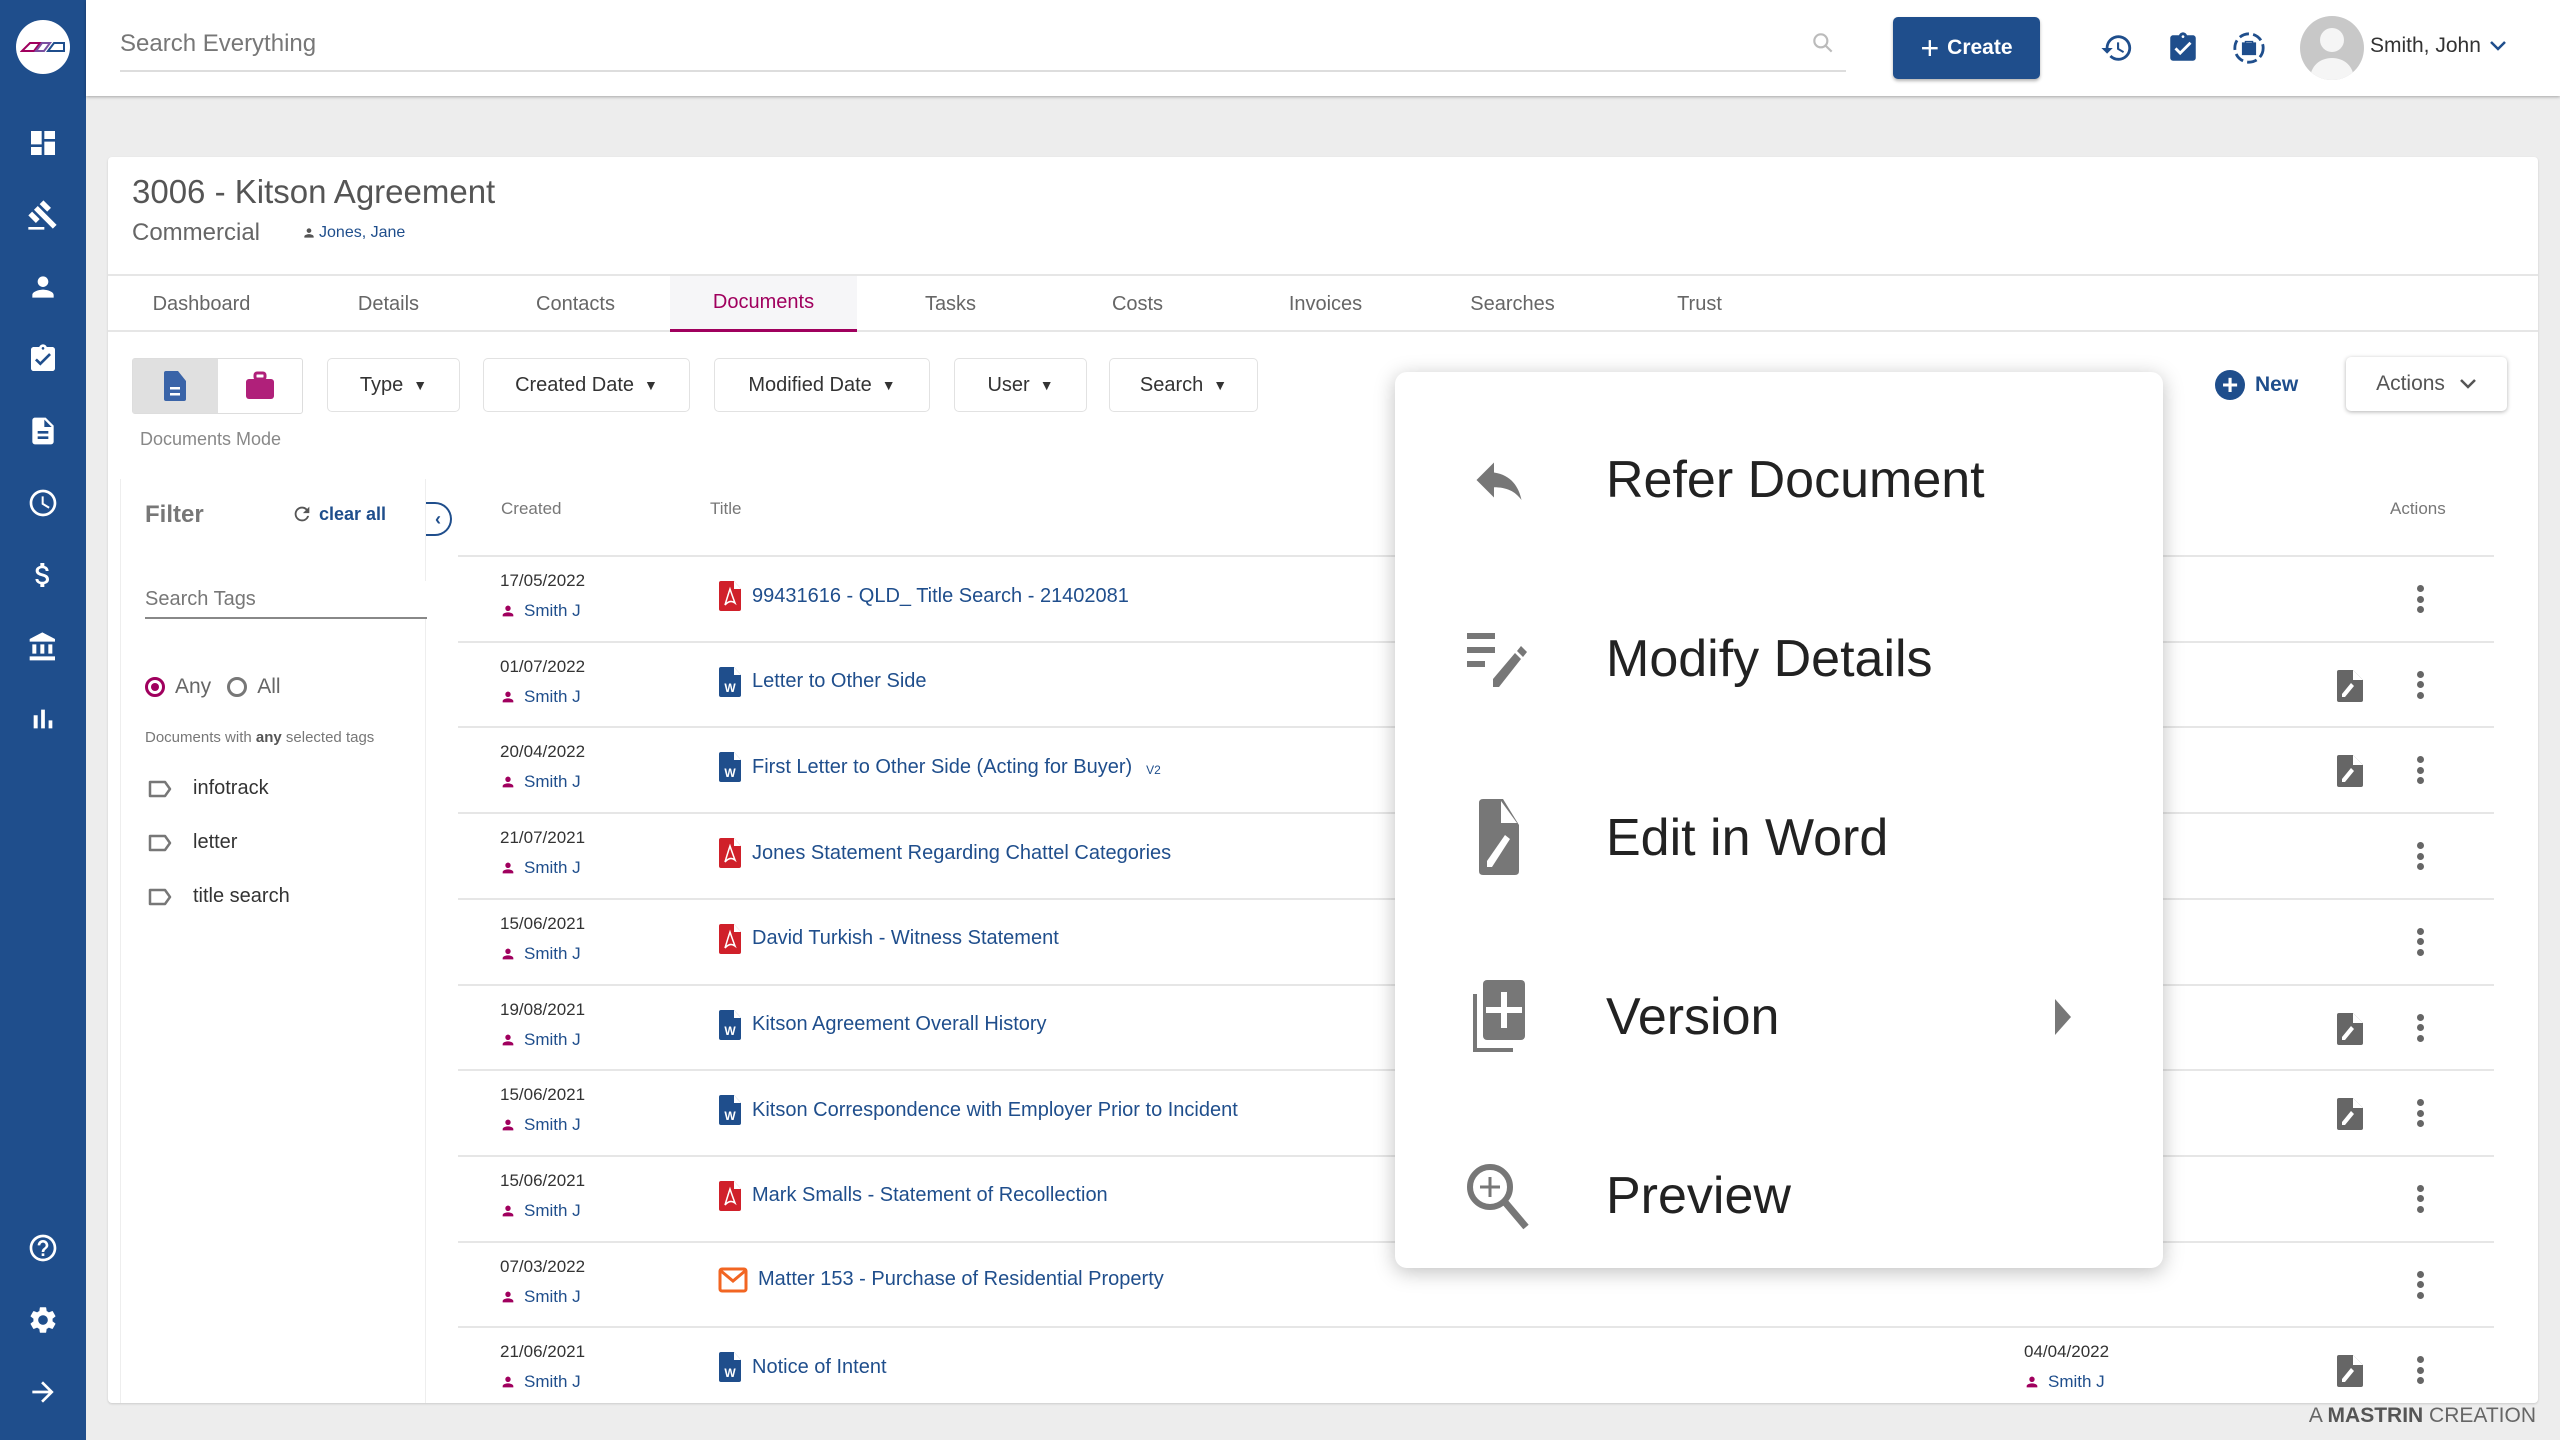  I want to click on actions-dropdown: Actions, so click(2426, 384).